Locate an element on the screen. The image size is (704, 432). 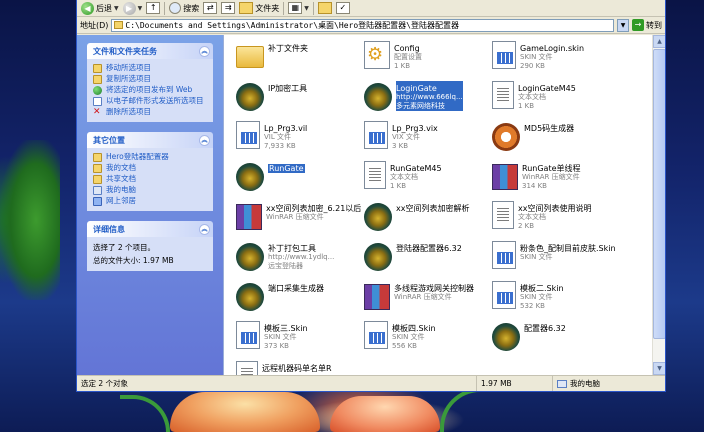
task-email: 以电子邮件形式发送所选项目 is located at coordinates (150, 101).